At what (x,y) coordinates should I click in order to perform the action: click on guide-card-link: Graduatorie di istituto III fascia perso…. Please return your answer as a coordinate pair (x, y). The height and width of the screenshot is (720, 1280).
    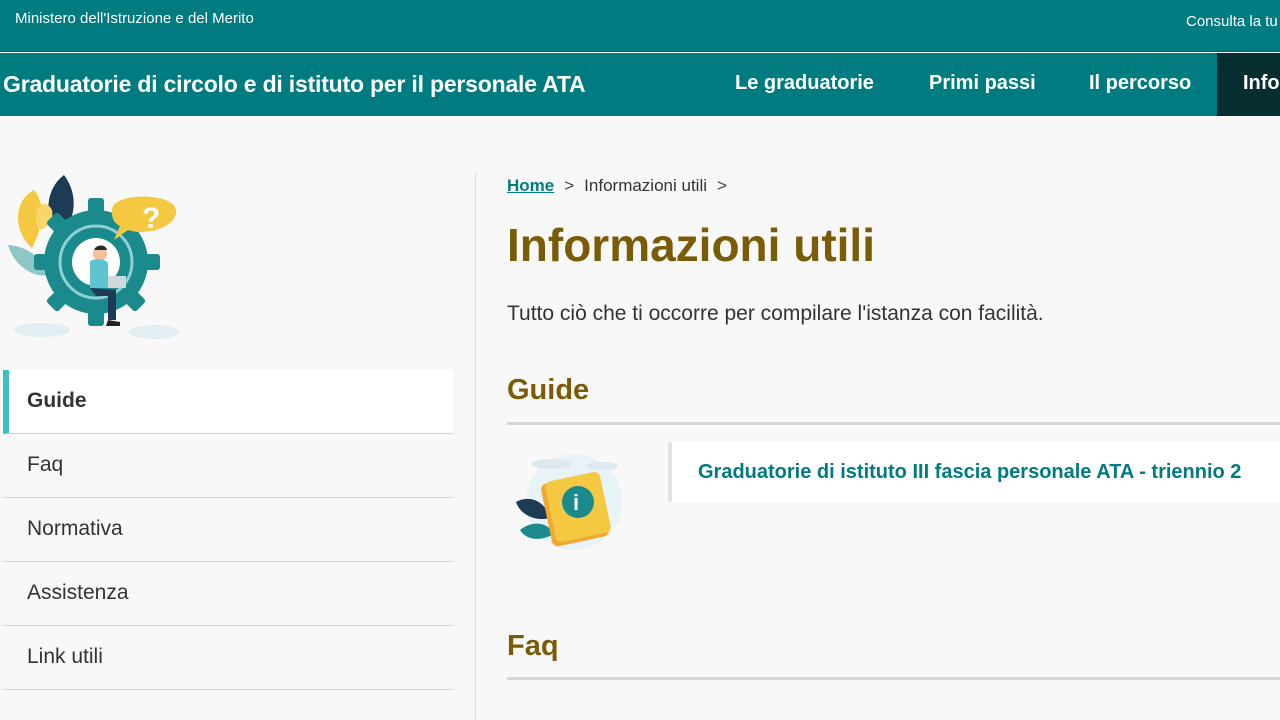
    Looking at the image, I should click on (969, 472).